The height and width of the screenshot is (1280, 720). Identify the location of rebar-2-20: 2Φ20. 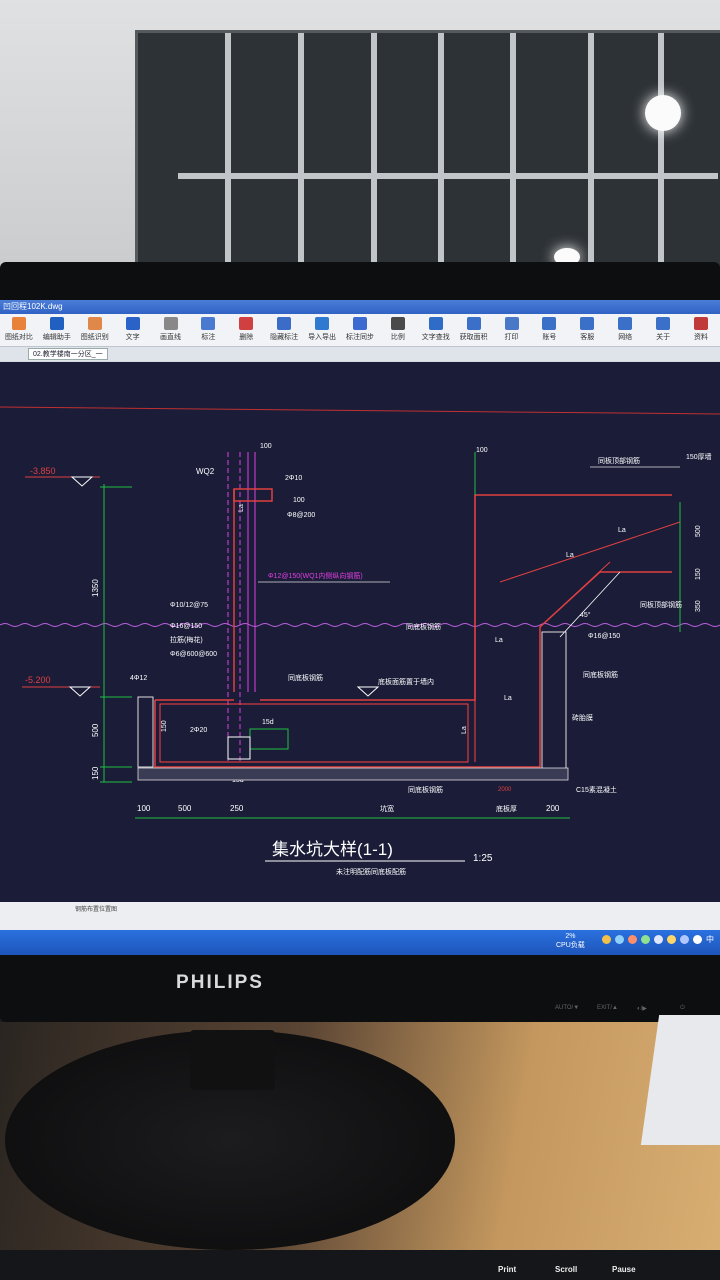
(198, 730).